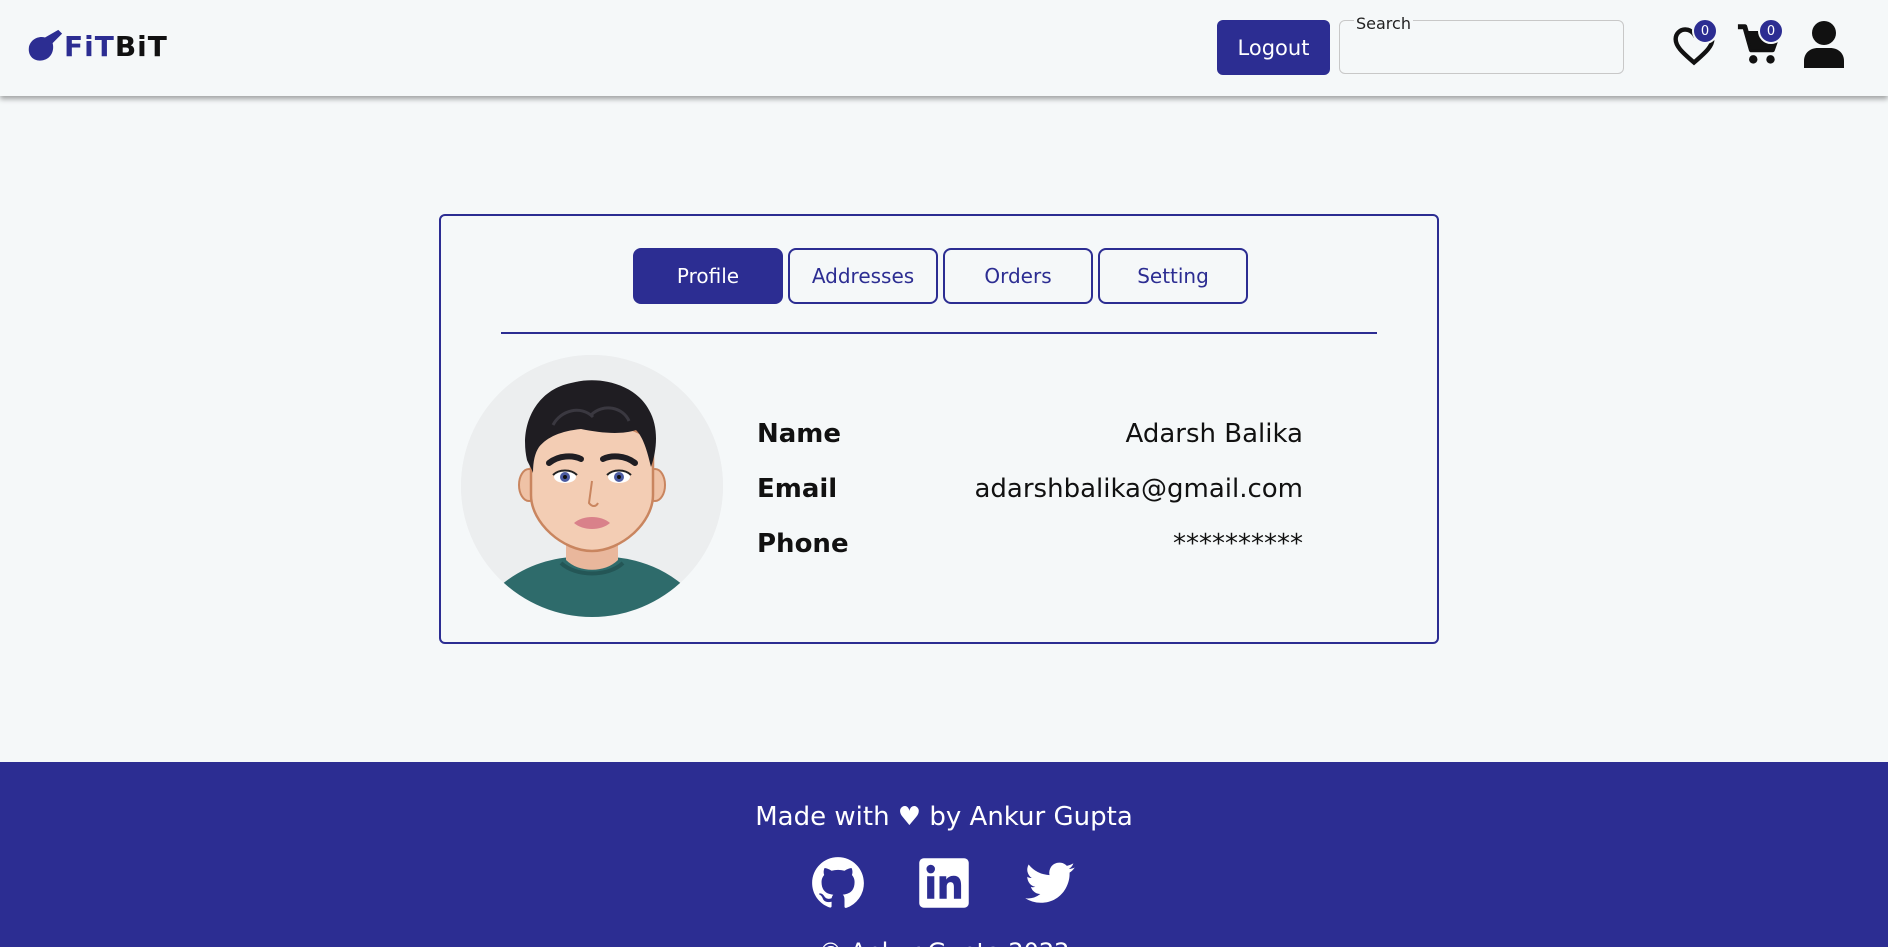  I want to click on footer-credit: Made with ♥ by Ankur Gupta, so click(944, 817).